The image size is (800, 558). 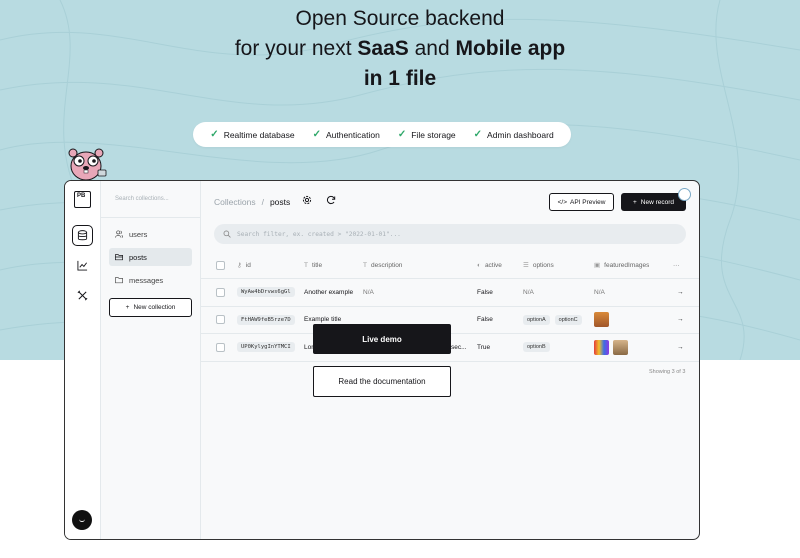 What do you see at coordinates (538, 265) in the screenshot?
I see `column-options: ☰ options` at bounding box center [538, 265].